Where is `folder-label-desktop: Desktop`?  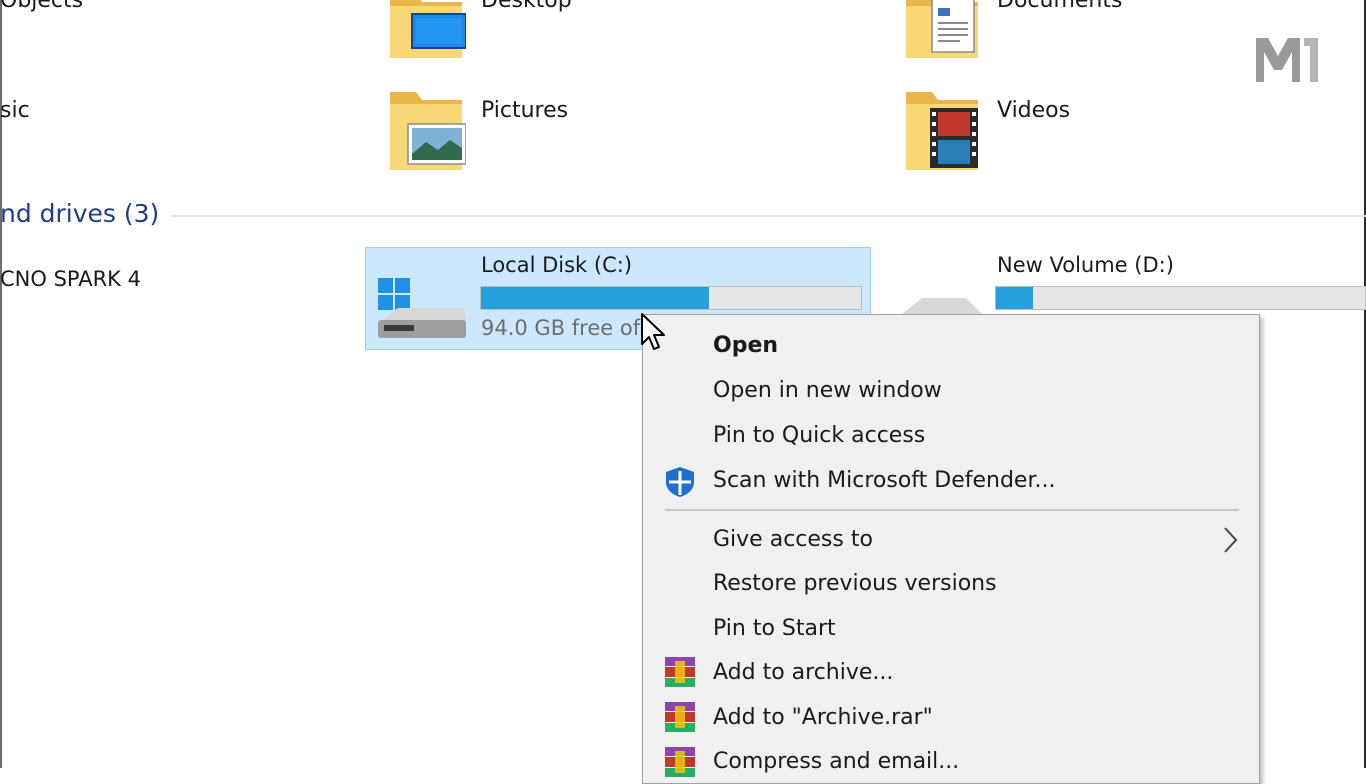 folder-label-desktop: Desktop is located at coordinates (526, 6).